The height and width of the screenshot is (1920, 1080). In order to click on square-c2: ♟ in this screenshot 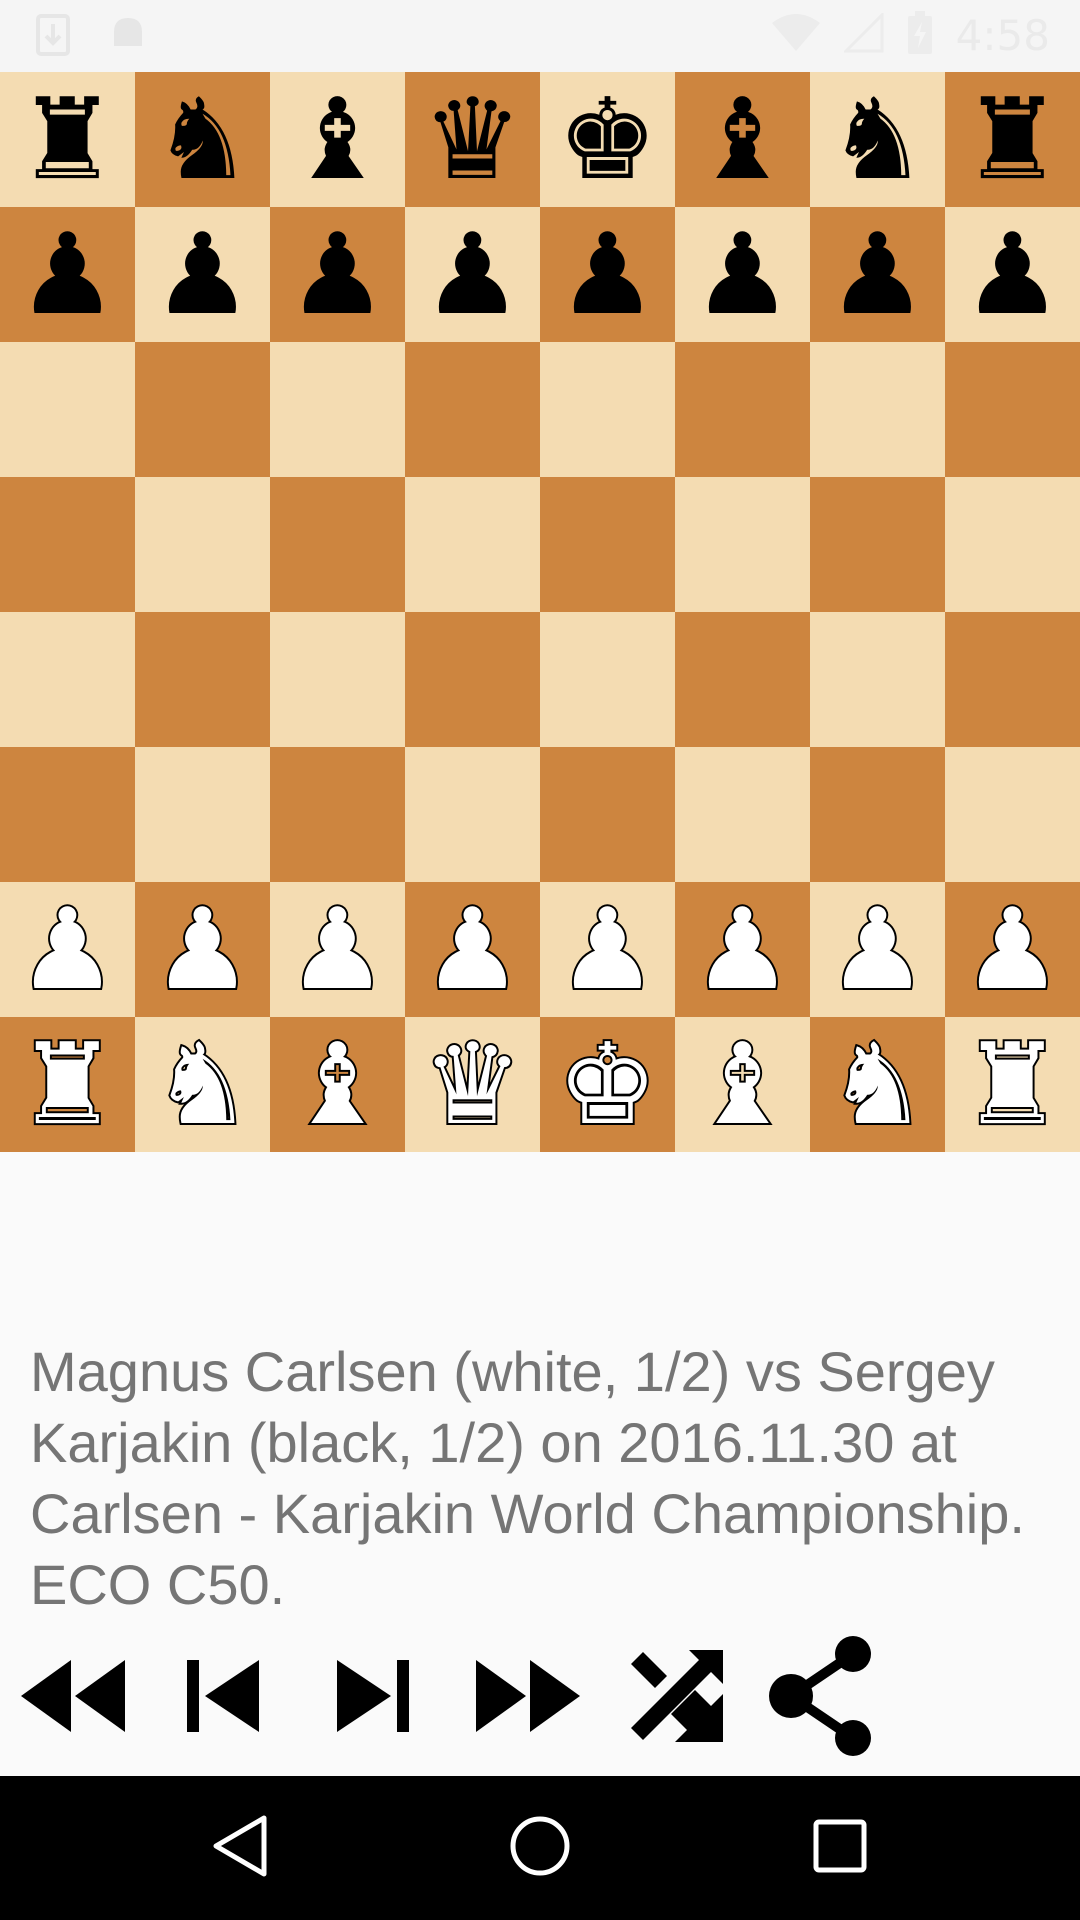, I will do `click(337, 949)`.